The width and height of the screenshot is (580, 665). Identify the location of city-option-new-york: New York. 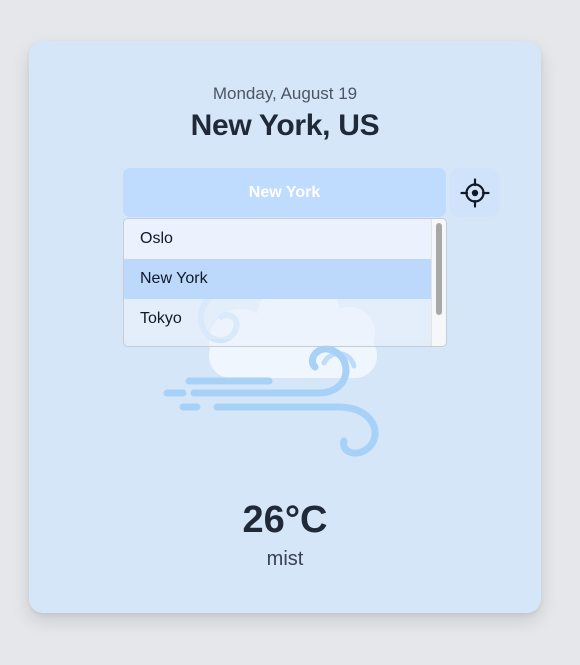
(277, 279).